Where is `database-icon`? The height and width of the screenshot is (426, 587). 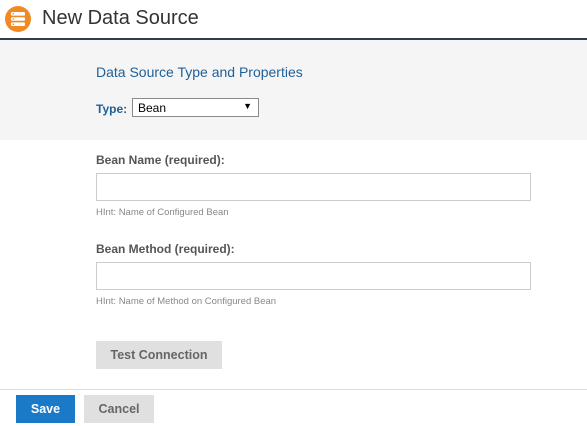
database-icon is located at coordinates (18, 19).